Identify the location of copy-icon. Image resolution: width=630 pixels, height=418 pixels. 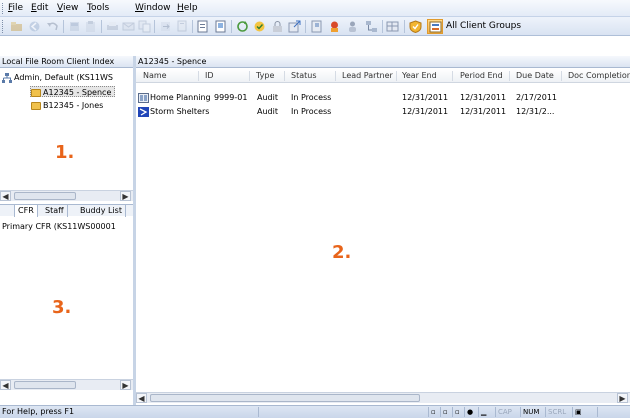
(144, 26).